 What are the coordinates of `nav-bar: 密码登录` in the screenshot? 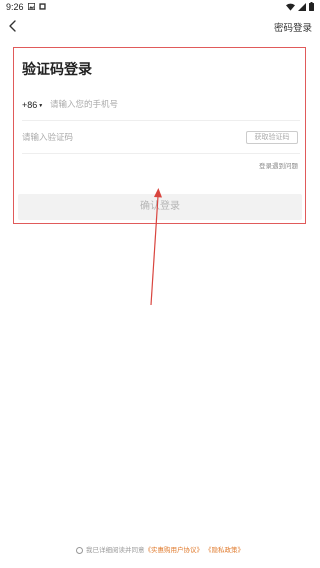 It's located at (160, 26).